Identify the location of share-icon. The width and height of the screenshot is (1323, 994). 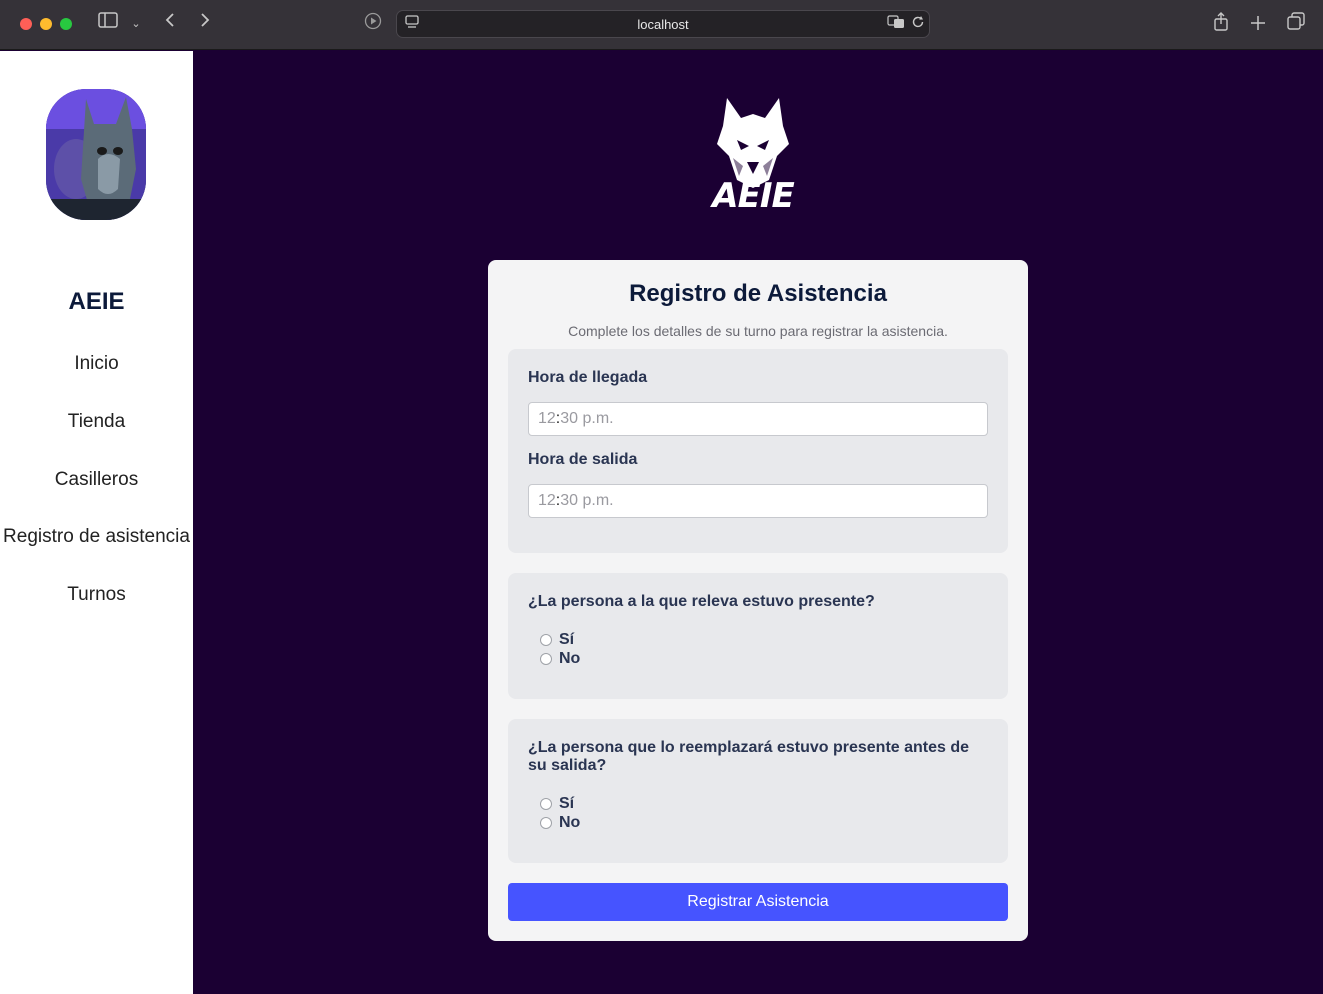
(1221, 26).